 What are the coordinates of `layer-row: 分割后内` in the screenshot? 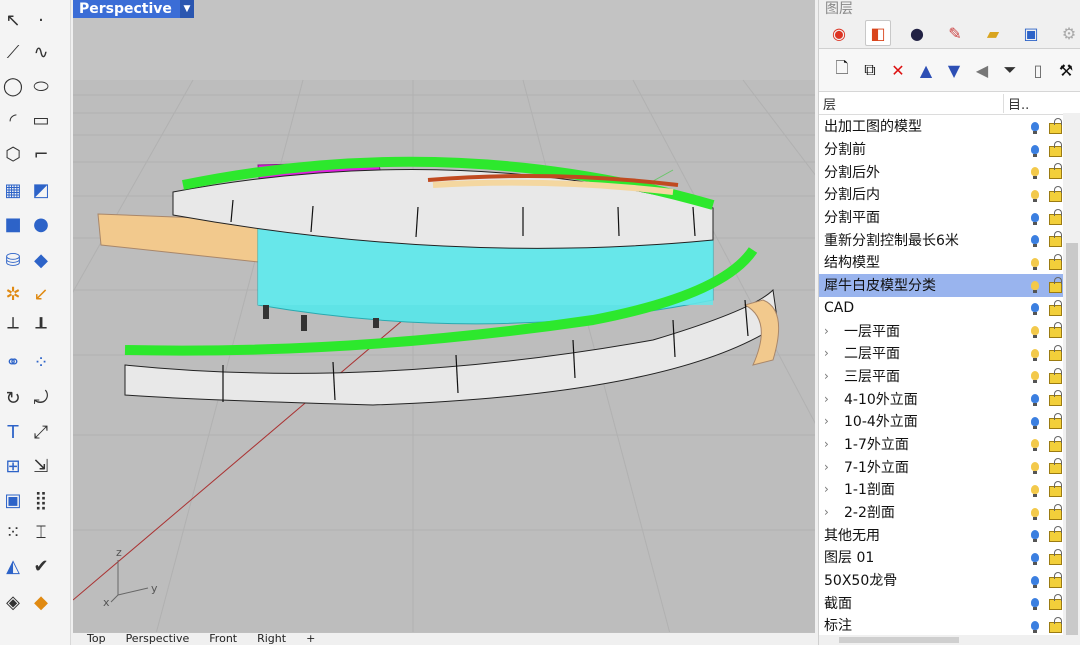 It's located at (949, 194).